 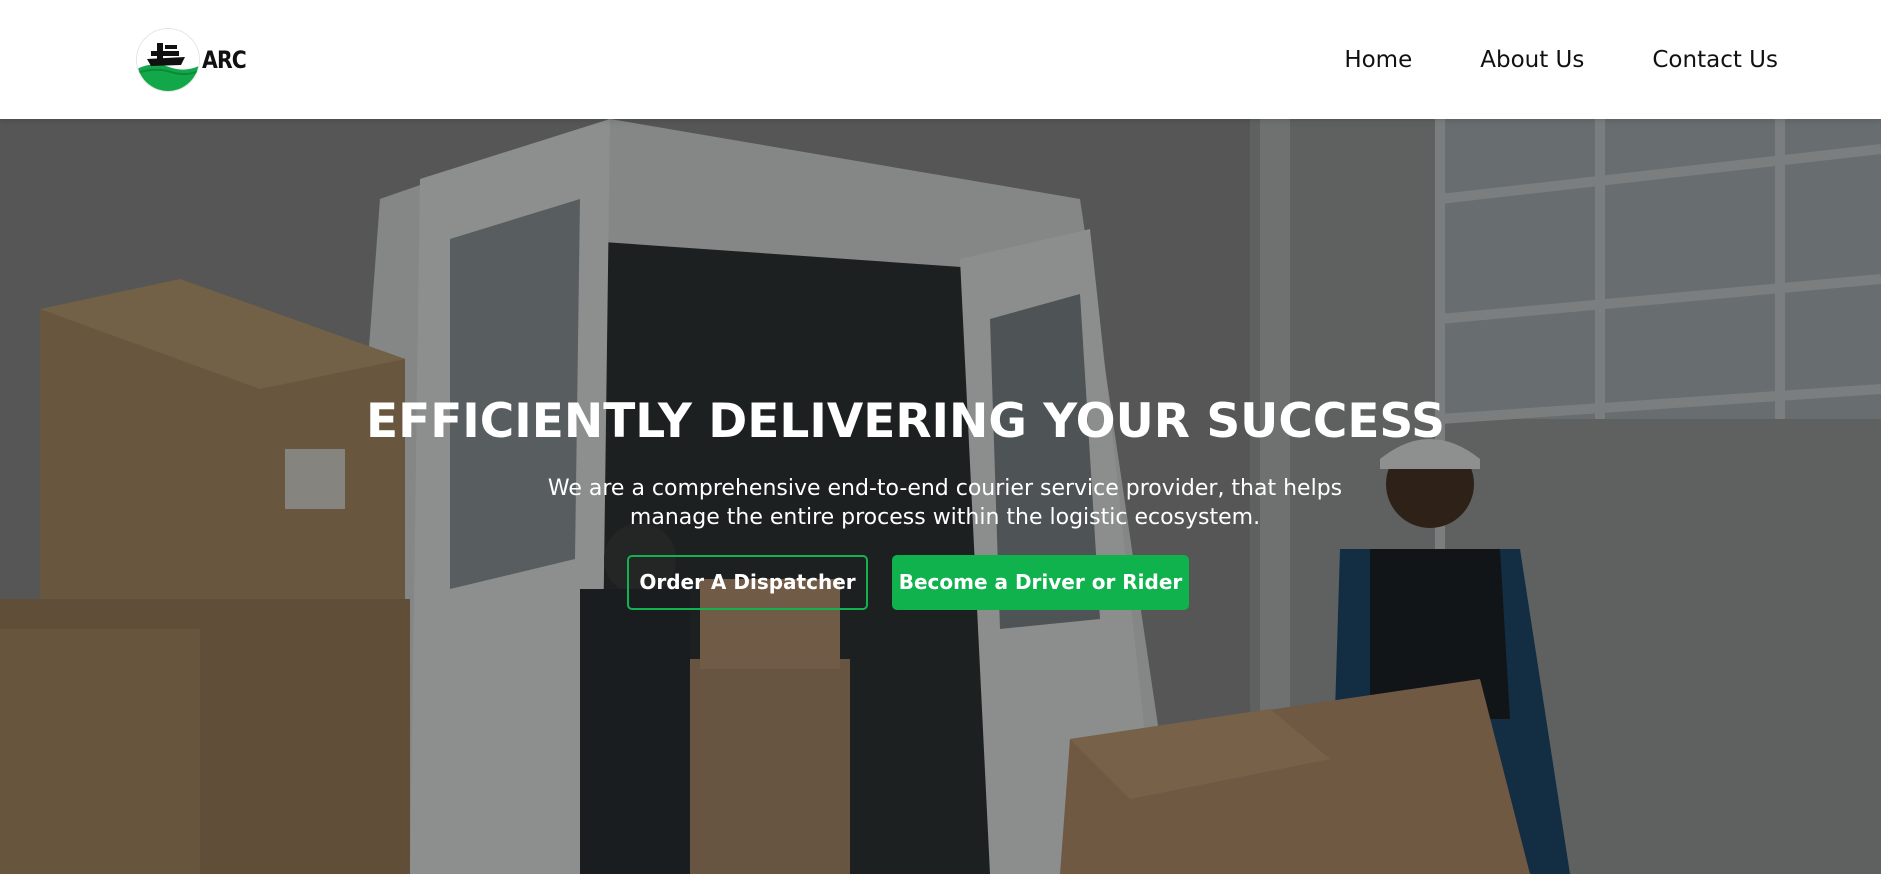 I want to click on order-dispatcher-button: Order A Dispatcher, so click(x=747, y=582).